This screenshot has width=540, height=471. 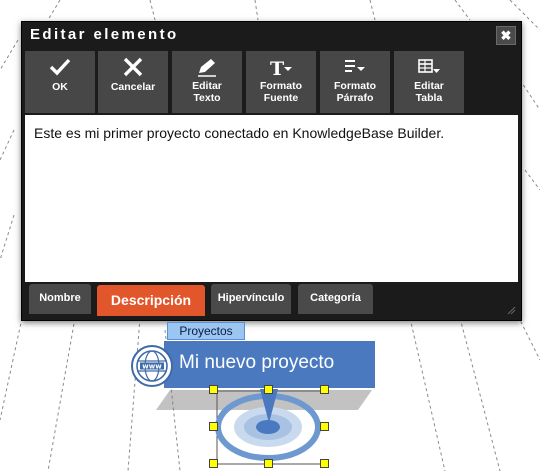 I want to click on close-icon: ✖, so click(x=506, y=35).